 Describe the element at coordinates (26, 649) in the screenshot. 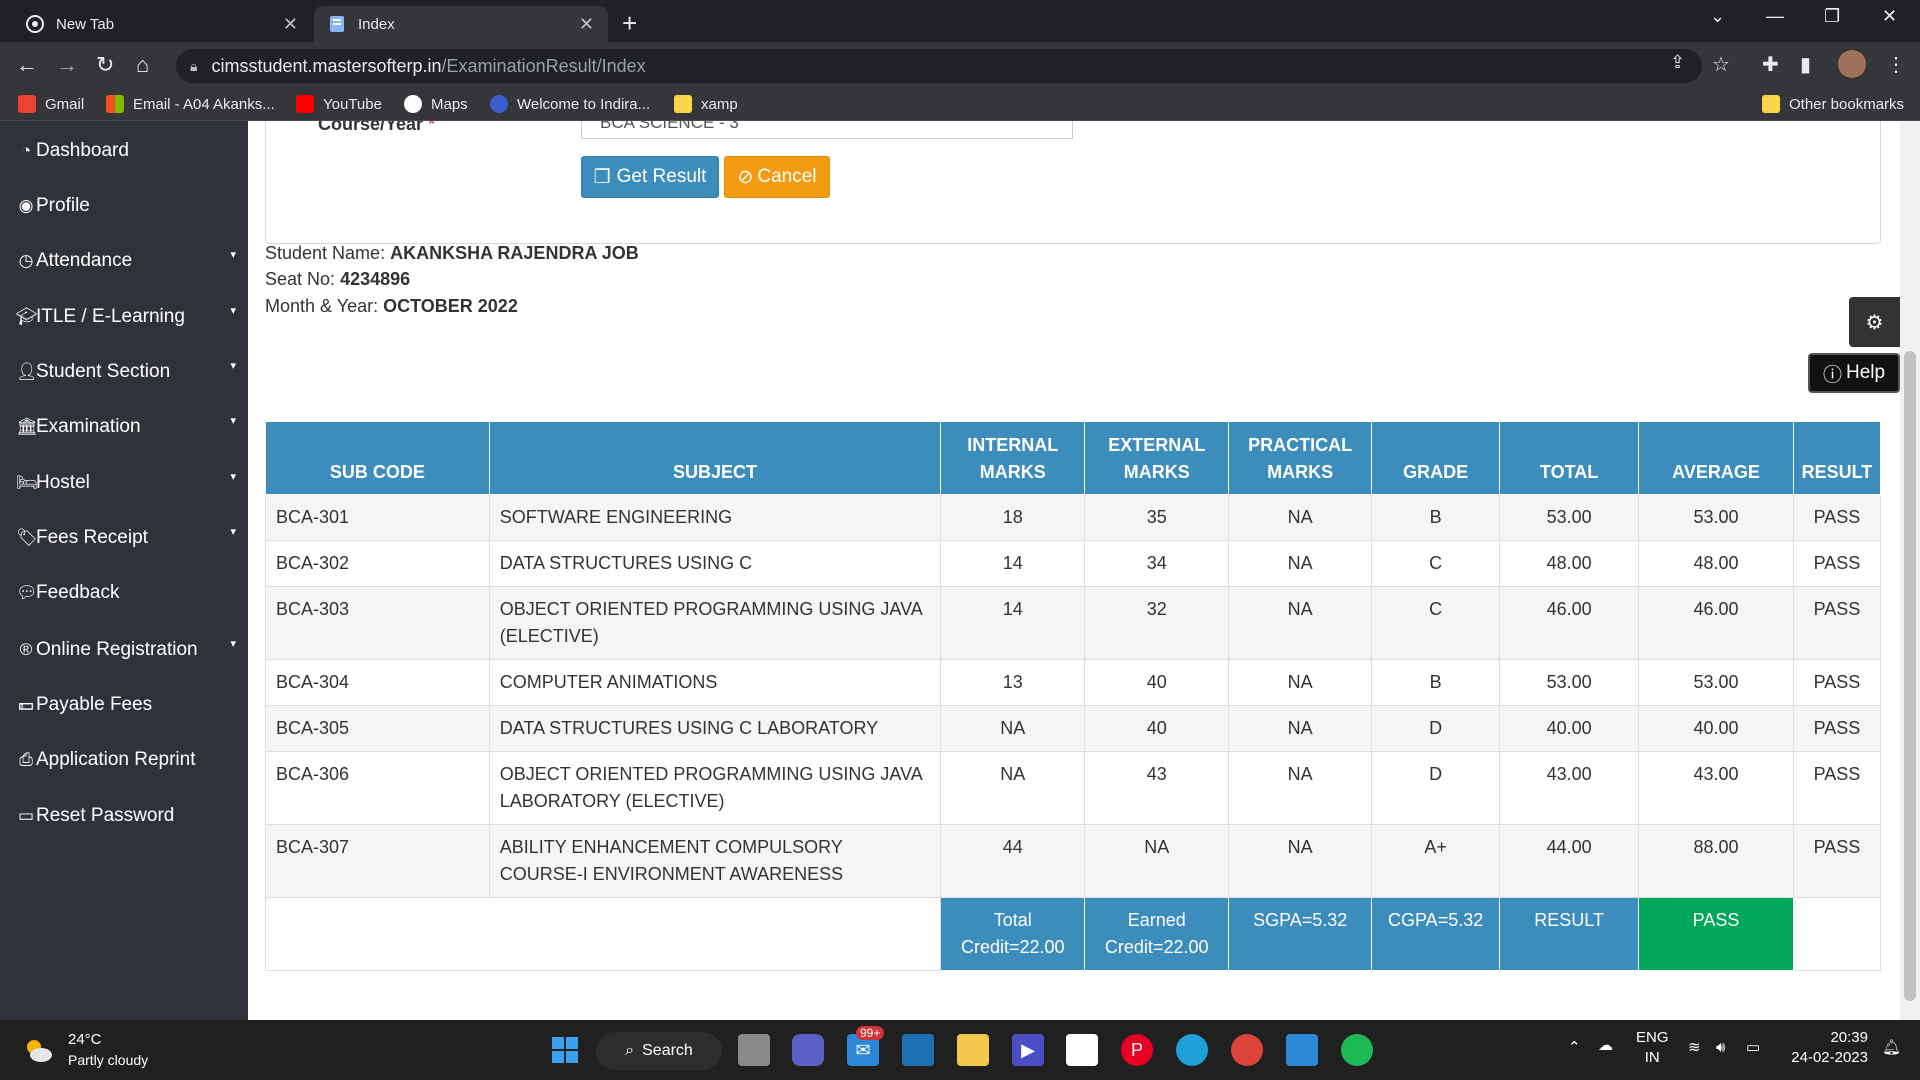

I see `registered-icon: ®` at that location.